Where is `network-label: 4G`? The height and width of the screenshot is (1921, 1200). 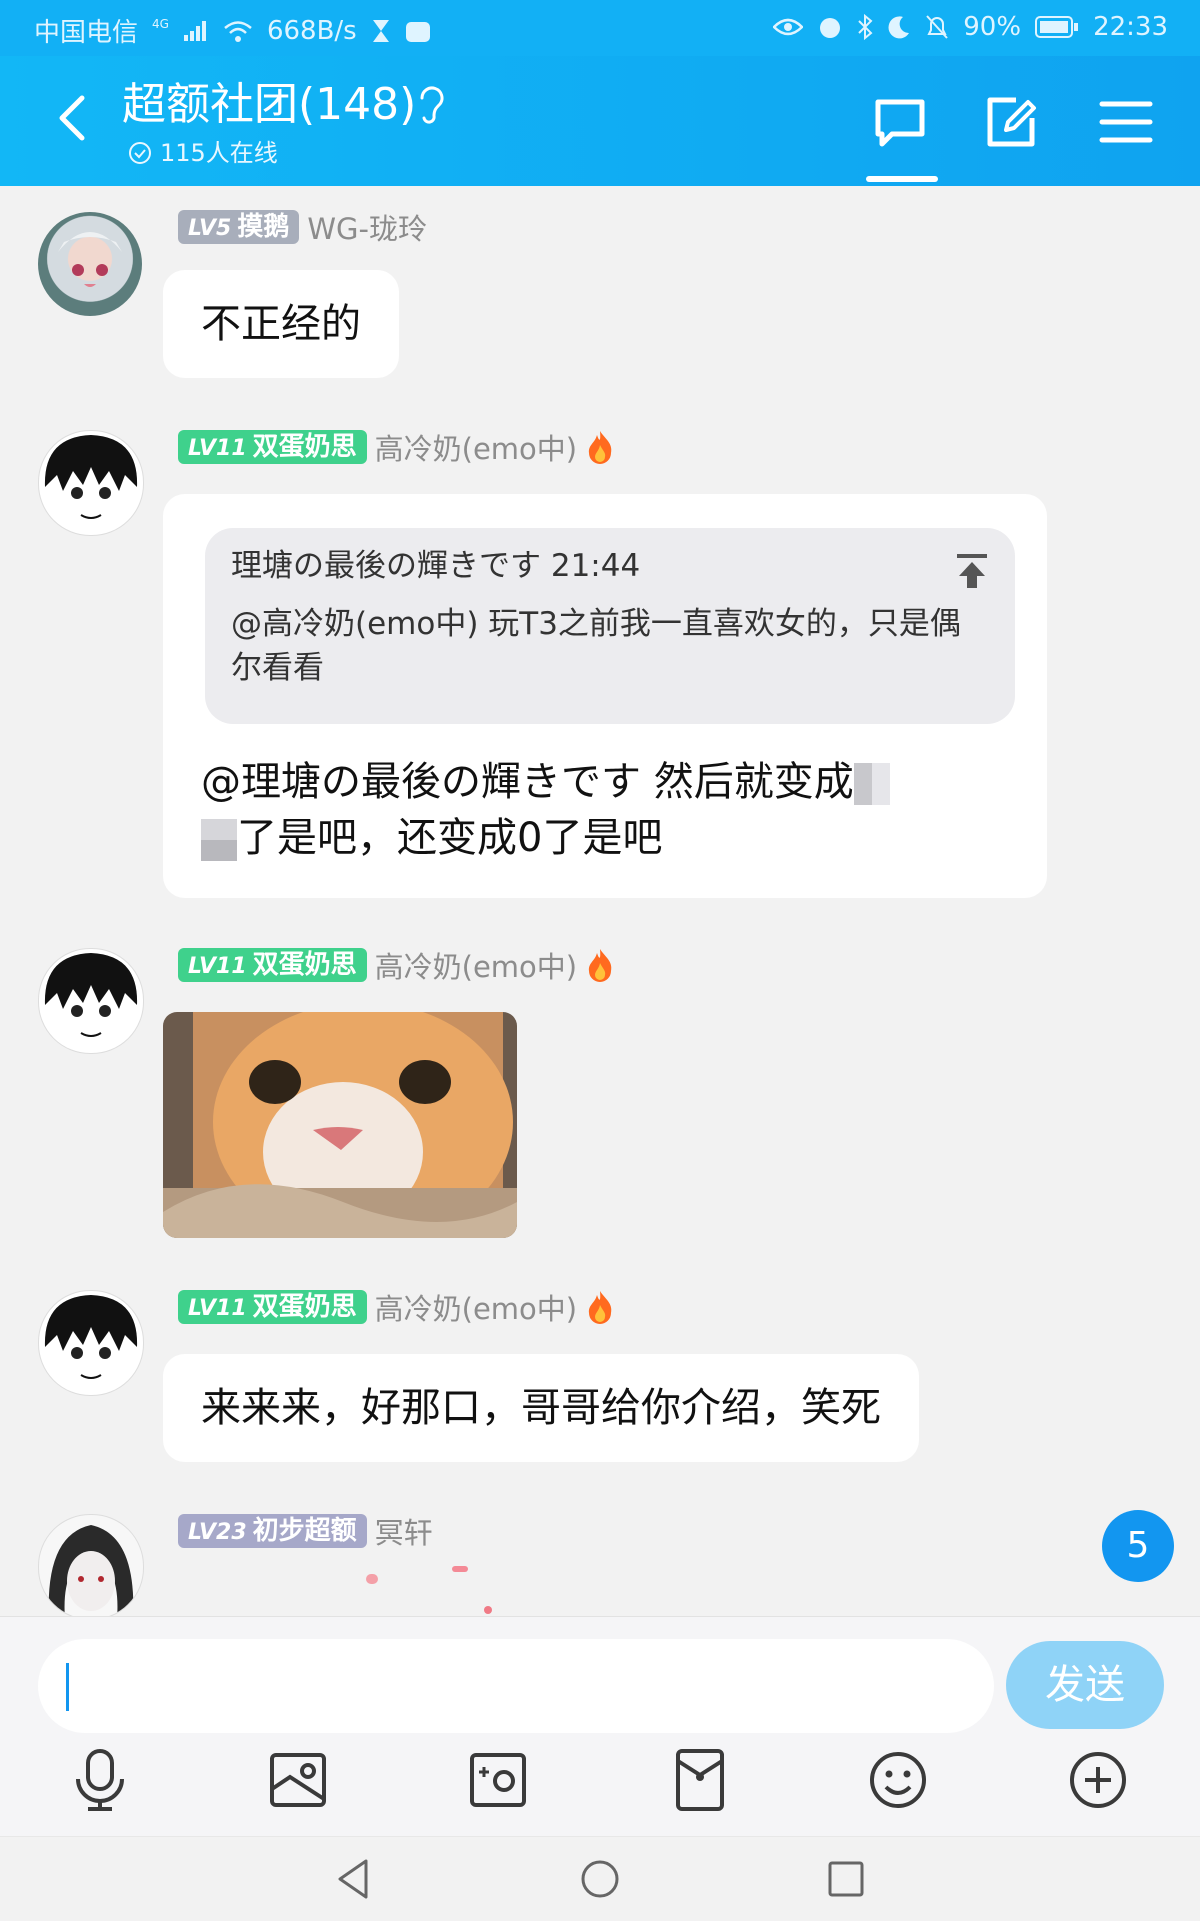 network-label: 4G is located at coordinates (160, 23).